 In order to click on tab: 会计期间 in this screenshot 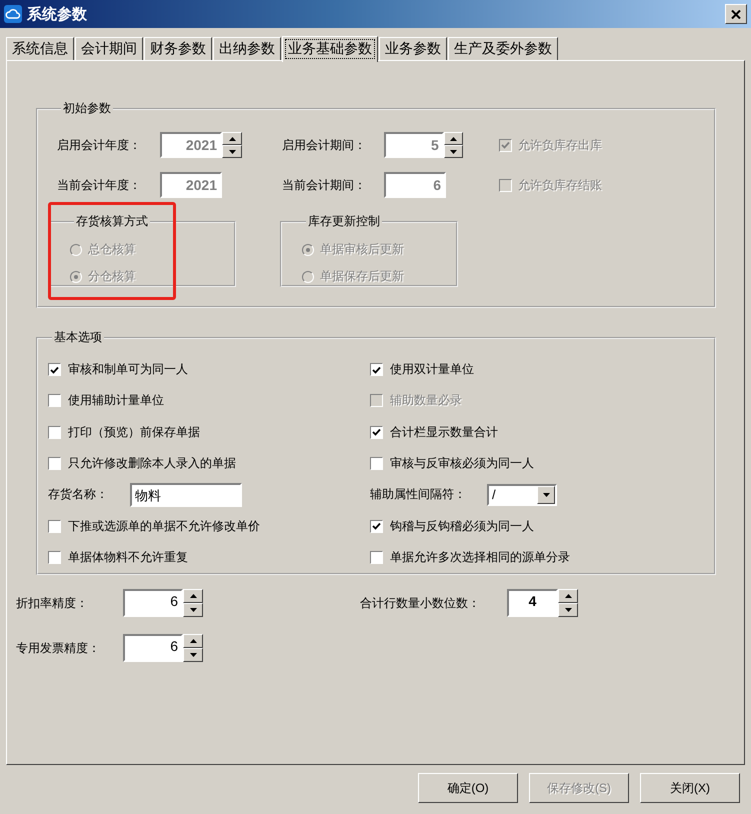, I will do `click(109, 48)`.